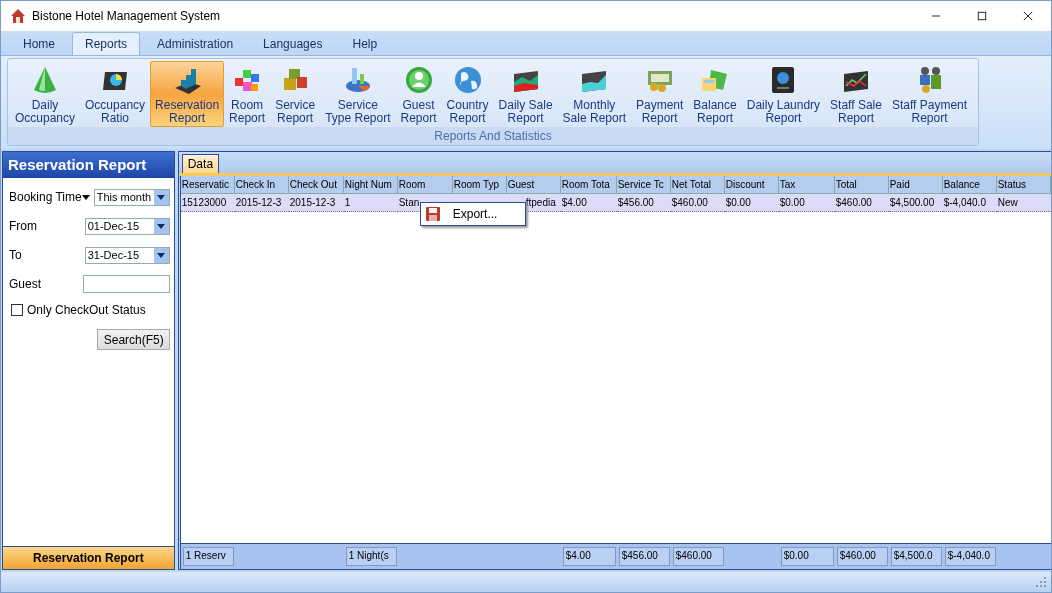  Describe the element at coordinates (589, 556) in the screenshot. I see `summary-cell: $4.00` at that location.